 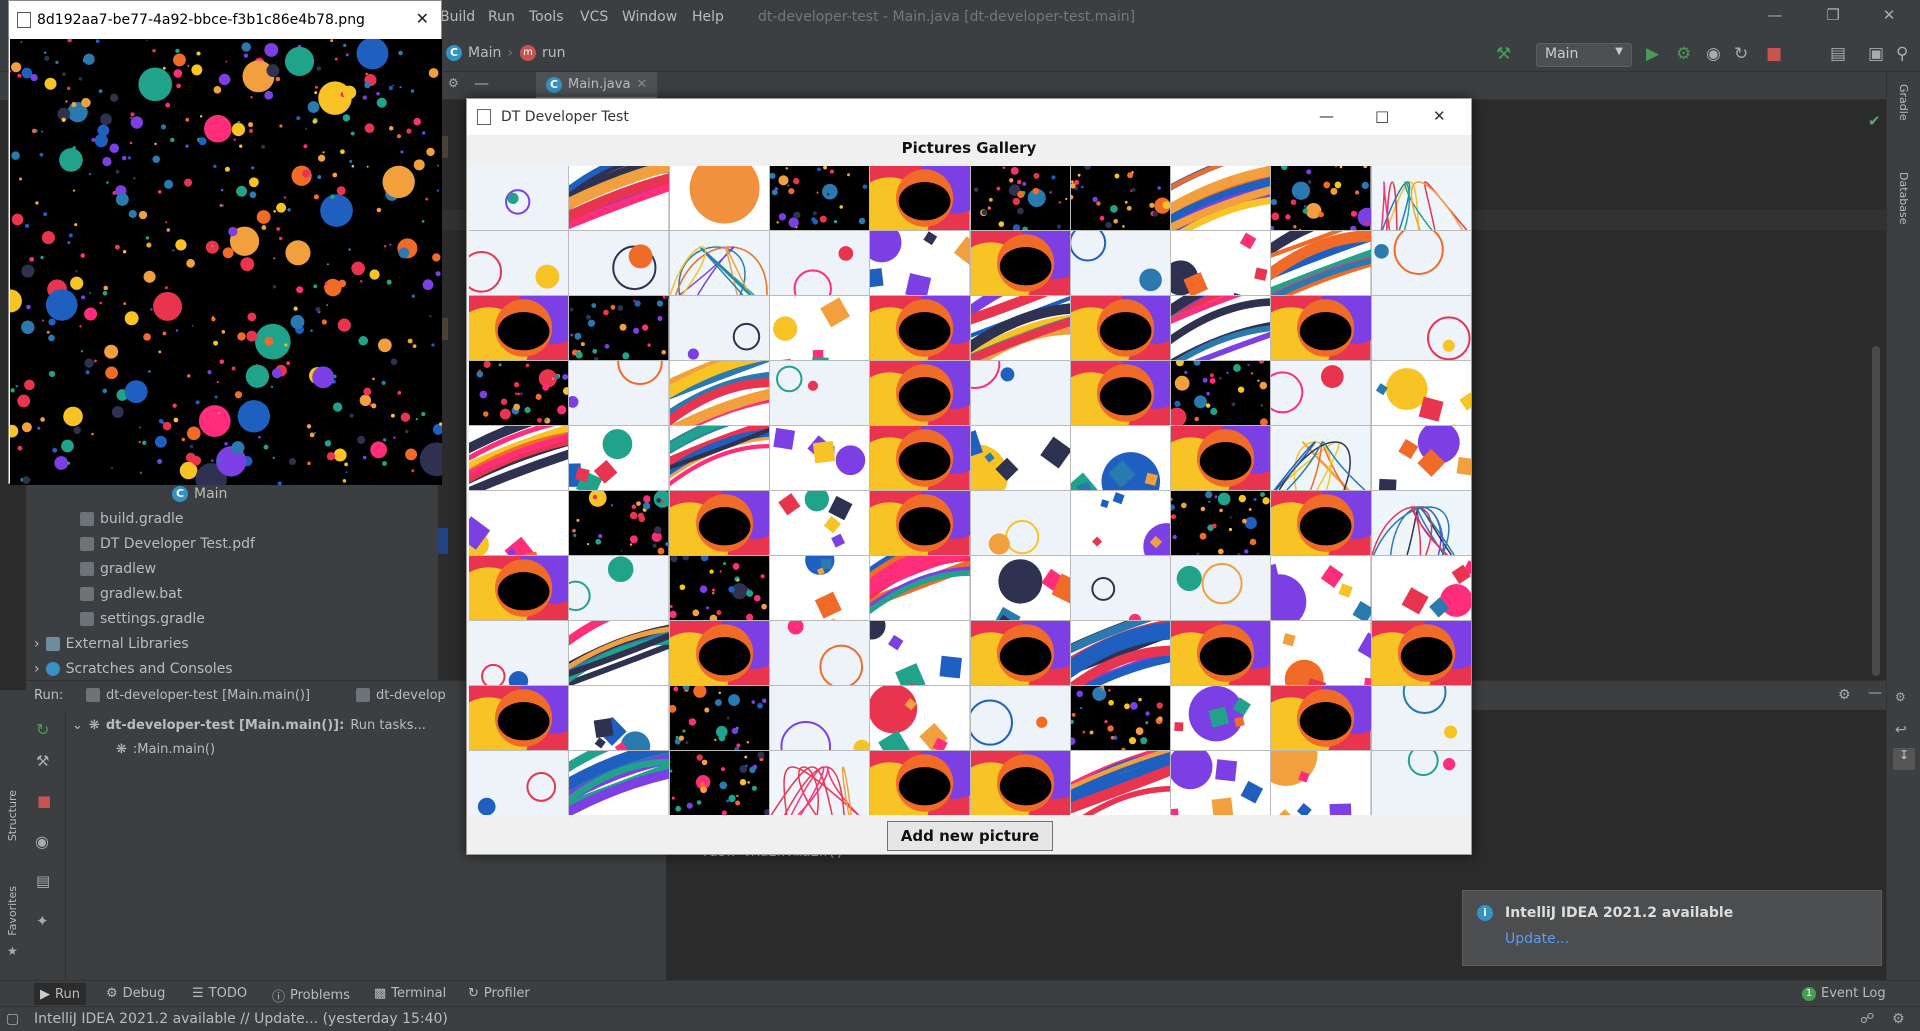 What do you see at coordinates (1898, 1019) in the screenshot?
I see `inspector-icon: ⚙` at bounding box center [1898, 1019].